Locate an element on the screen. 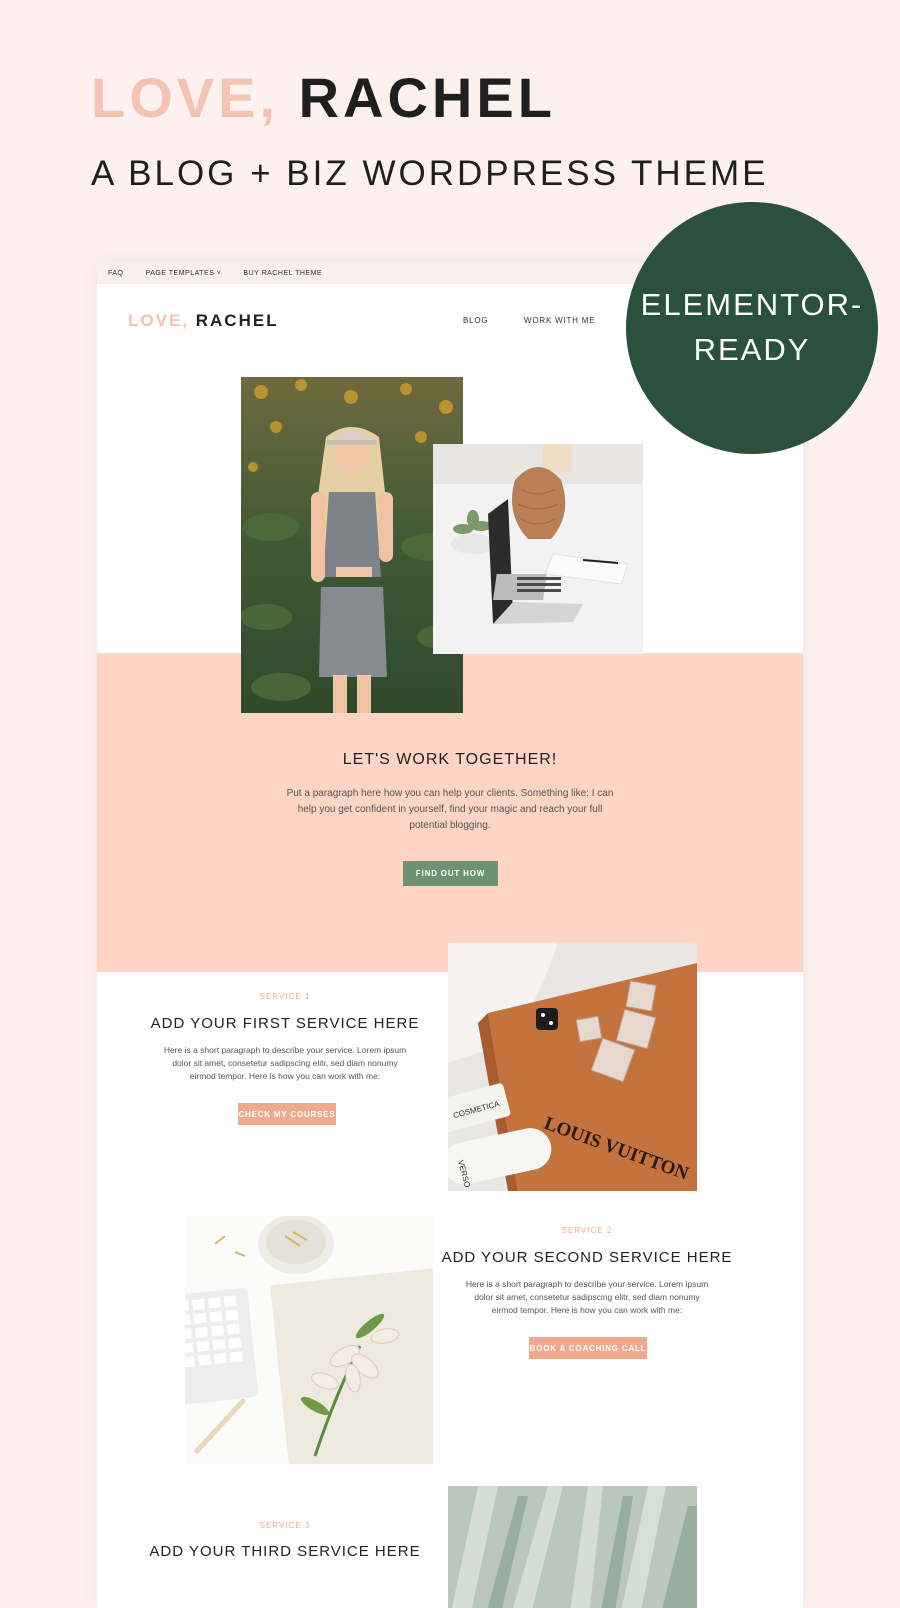 The height and width of the screenshot is (1608, 900). hero-title: LOVE, RACHEL is located at coordinates (323, 98).